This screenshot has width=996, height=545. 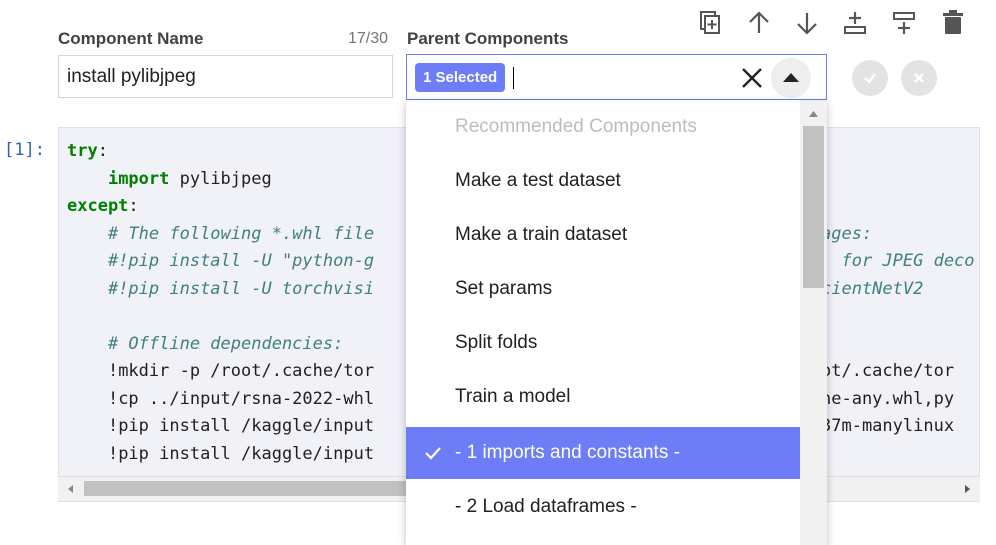 What do you see at coordinates (953, 23) in the screenshot?
I see `trash-icon` at bounding box center [953, 23].